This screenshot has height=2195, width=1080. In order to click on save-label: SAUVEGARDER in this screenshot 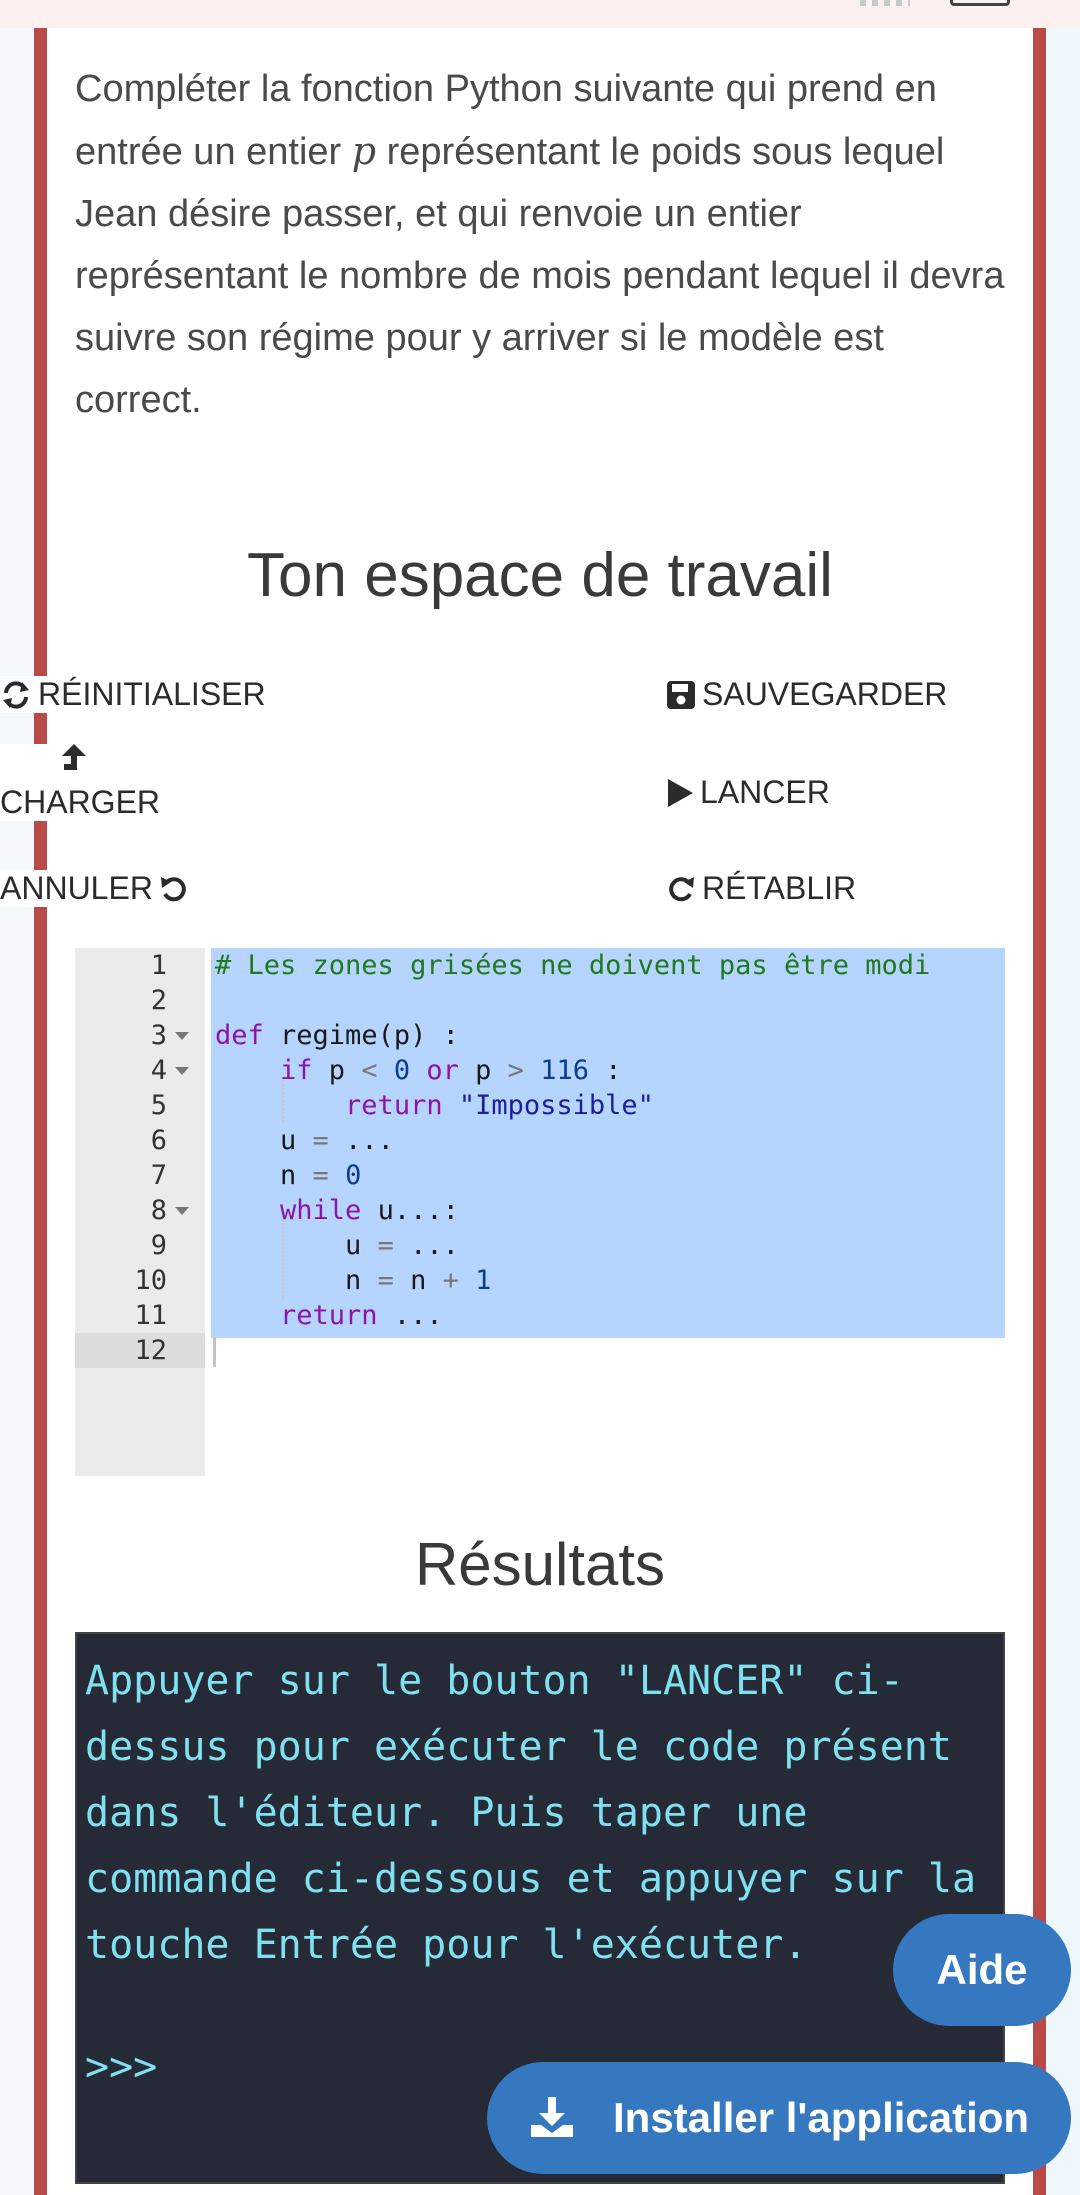, I will do `click(825, 694)`.